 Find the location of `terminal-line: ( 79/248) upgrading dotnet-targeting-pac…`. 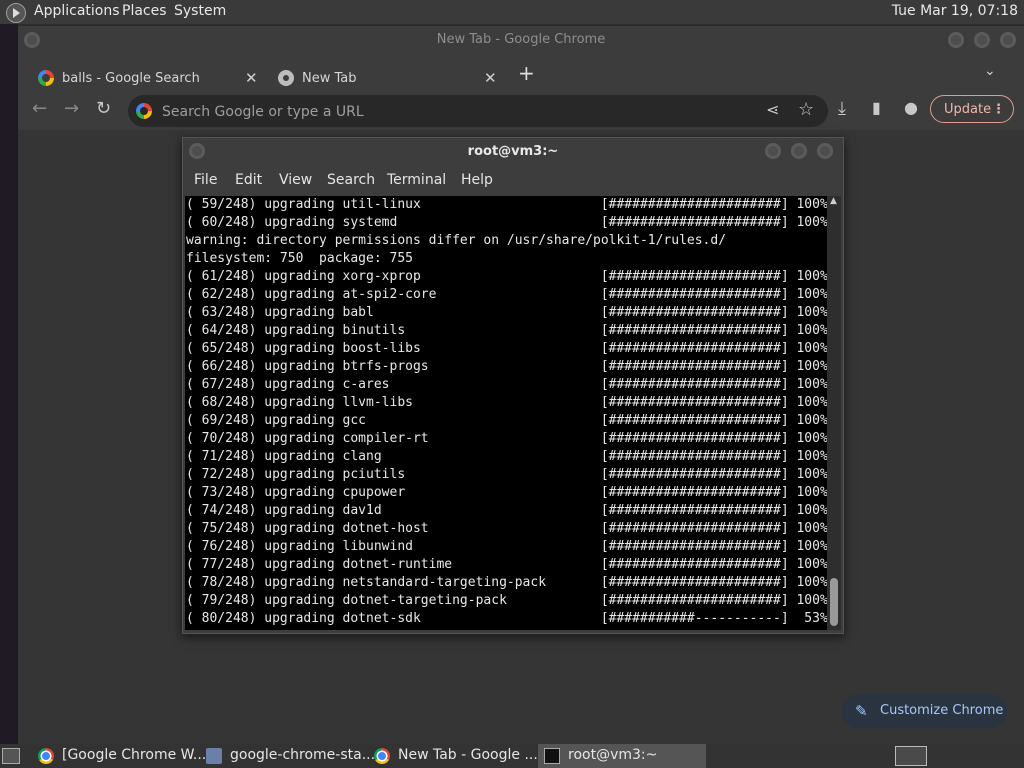

terminal-line: ( 79/248) upgrading dotnet-targeting-pac… is located at coordinates (506, 600).